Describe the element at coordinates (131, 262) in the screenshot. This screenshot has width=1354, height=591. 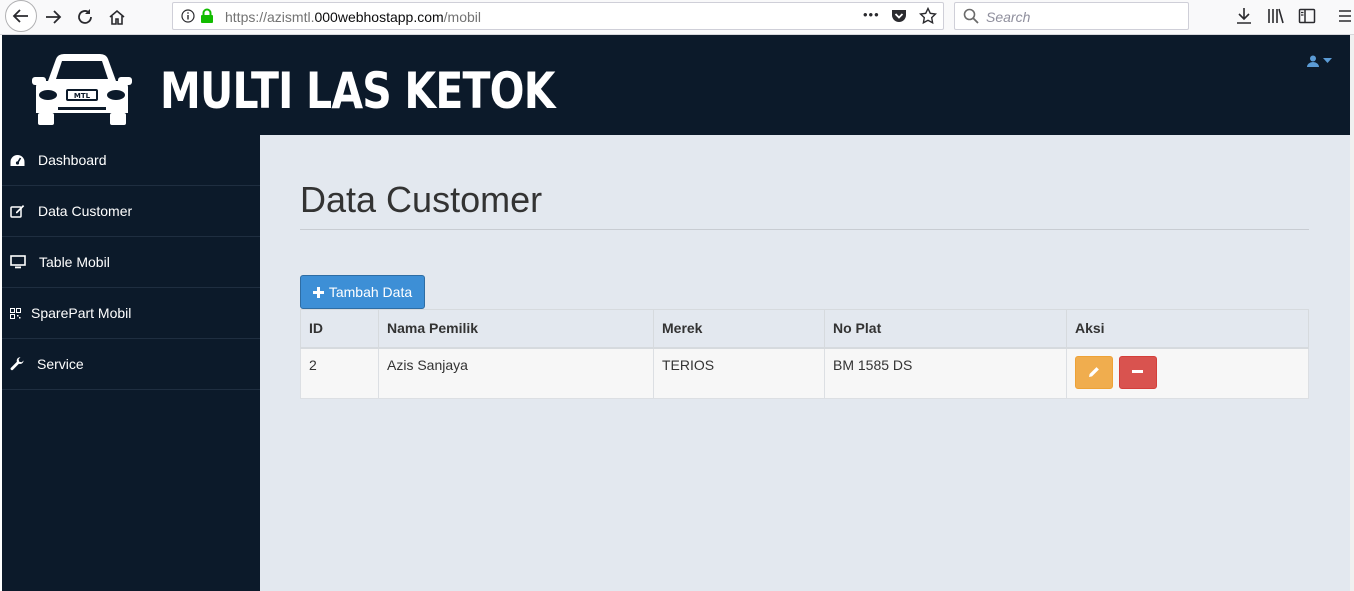
I see `sidebar-item-table-mobil: Table Mobil` at that location.